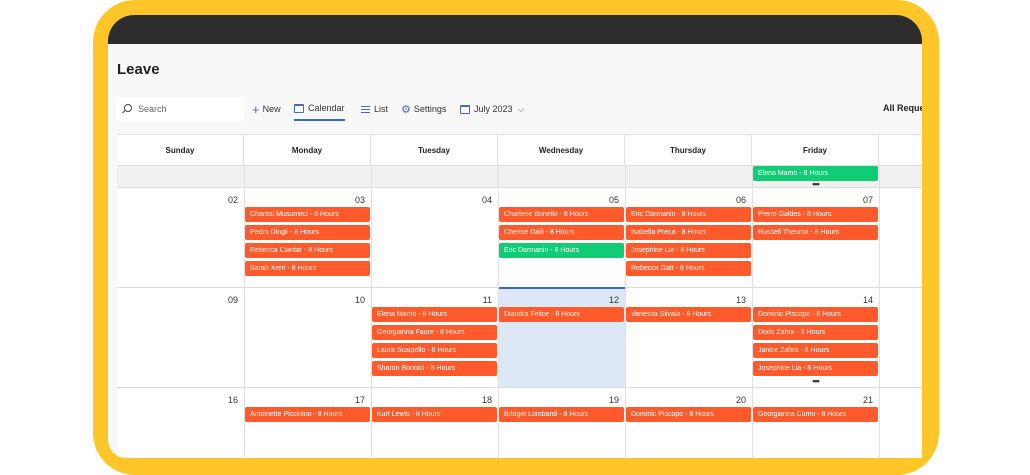 Image resolution: width=1030 pixels, height=475 pixels. Describe the element at coordinates (138, 69) in the screenshot. I see `page-title: Leave` at that location.